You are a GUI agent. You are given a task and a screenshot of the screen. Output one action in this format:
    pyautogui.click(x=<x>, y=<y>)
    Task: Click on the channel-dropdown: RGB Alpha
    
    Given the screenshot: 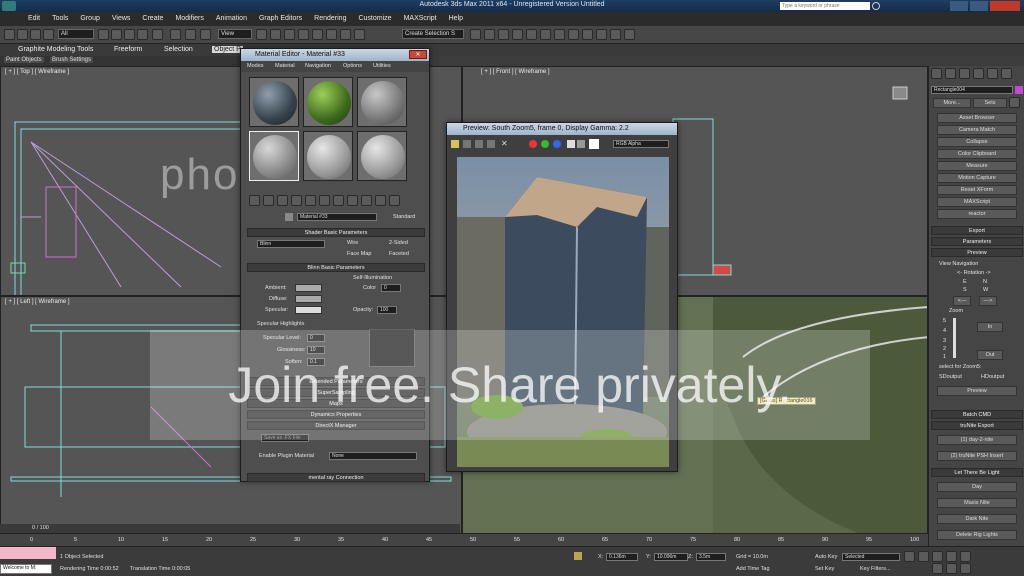 What is the action you would take?
    pyautogui.click(x=641, y=144)
    